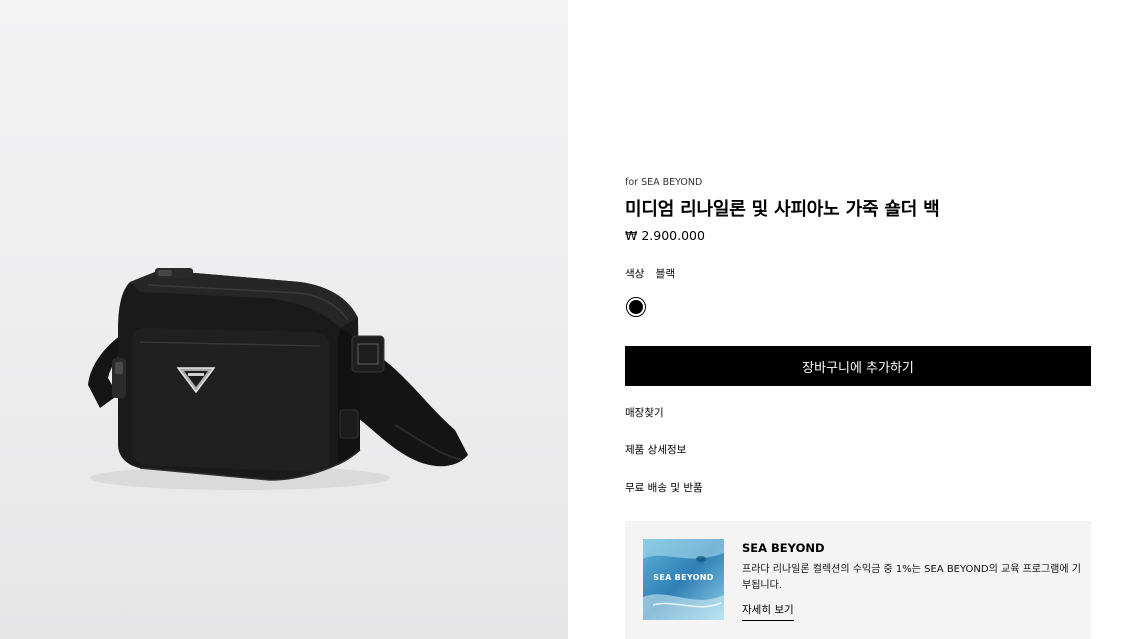  I want to click on color-row: 색상 블랙, so click(650, 273).